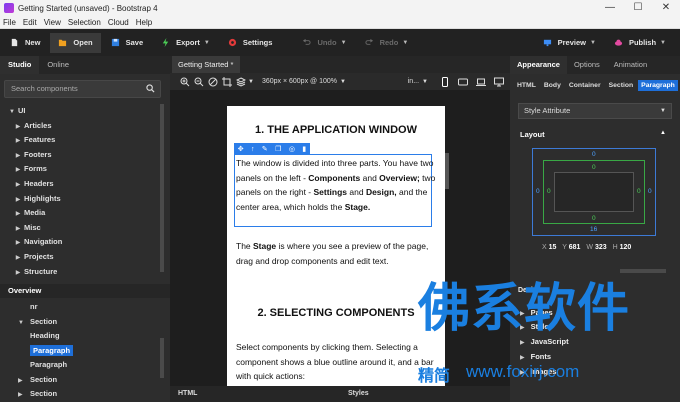 The image size is (680, 402). What do you see at coordinates (526, 85) in the screenshot?
I see `crumb-html: HTML` at bounding box center [526, 85].